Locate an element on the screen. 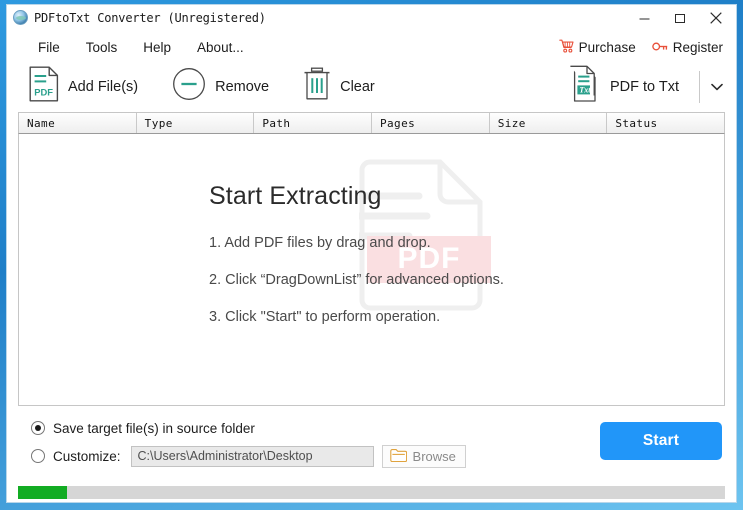 This screenshot has width=743, height=510. register-button: Register is located at coordinates (687, 48).